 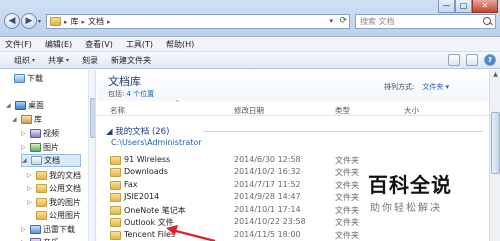 What do you see at coordinates (137, 131) in the screenshot?
I see `group-header: ◢ 我的文档 (26)` at bounding box center [137, 131].